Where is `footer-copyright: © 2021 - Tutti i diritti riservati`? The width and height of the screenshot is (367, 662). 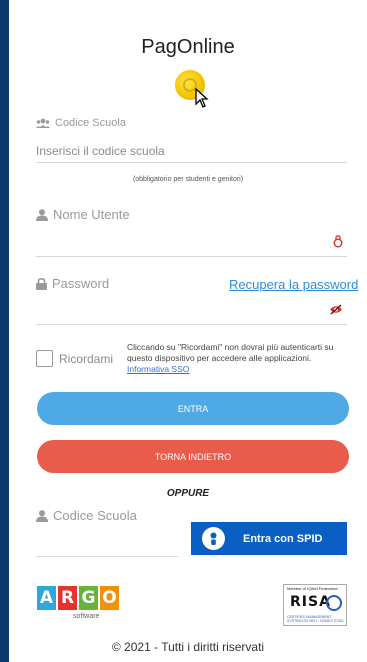
footer-copyright: © 2021 - Tutti i diritti riservati is located at coordinates (188, 647).